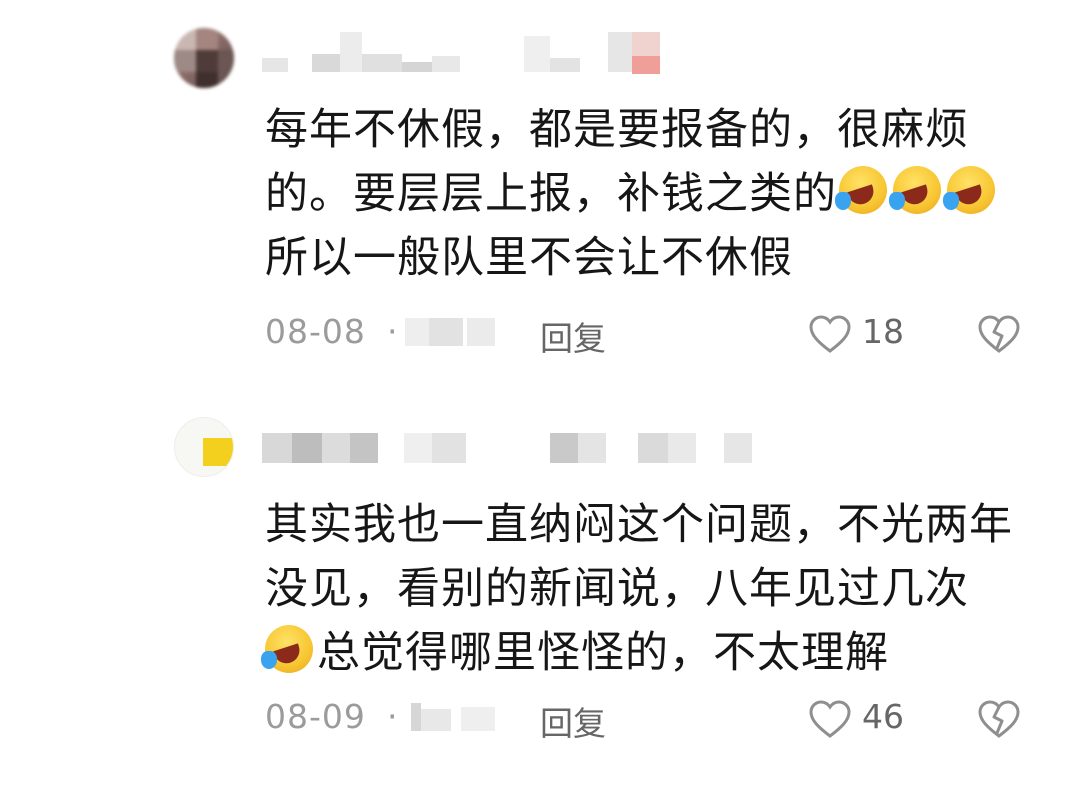  Describe the element at coordinates (883, 331) in the screenshot. I see `like-count: 18` at that location.